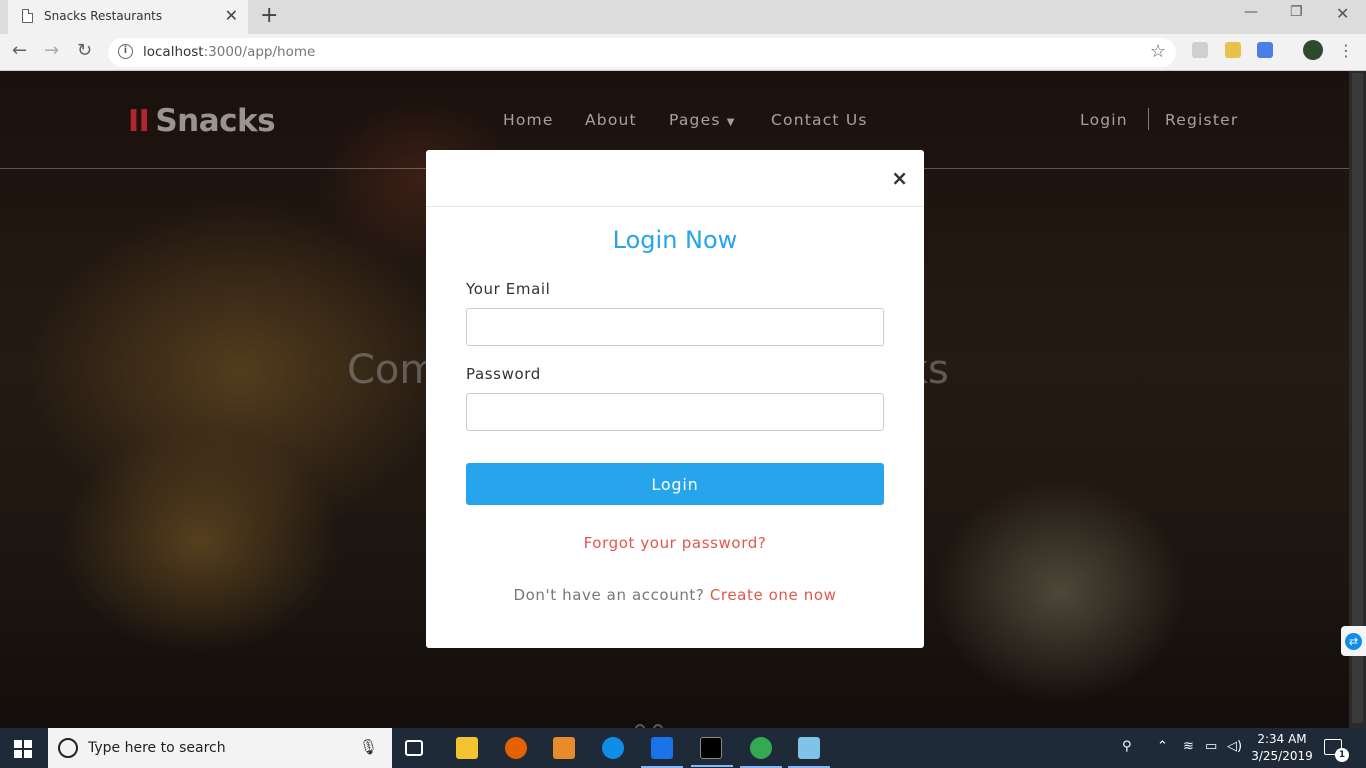 This screenshot has width=1366, height=768. What do you see at coordinates (503, 374) in the screenshot?
I see `password-label: Password` at bounding box center [503, 374].